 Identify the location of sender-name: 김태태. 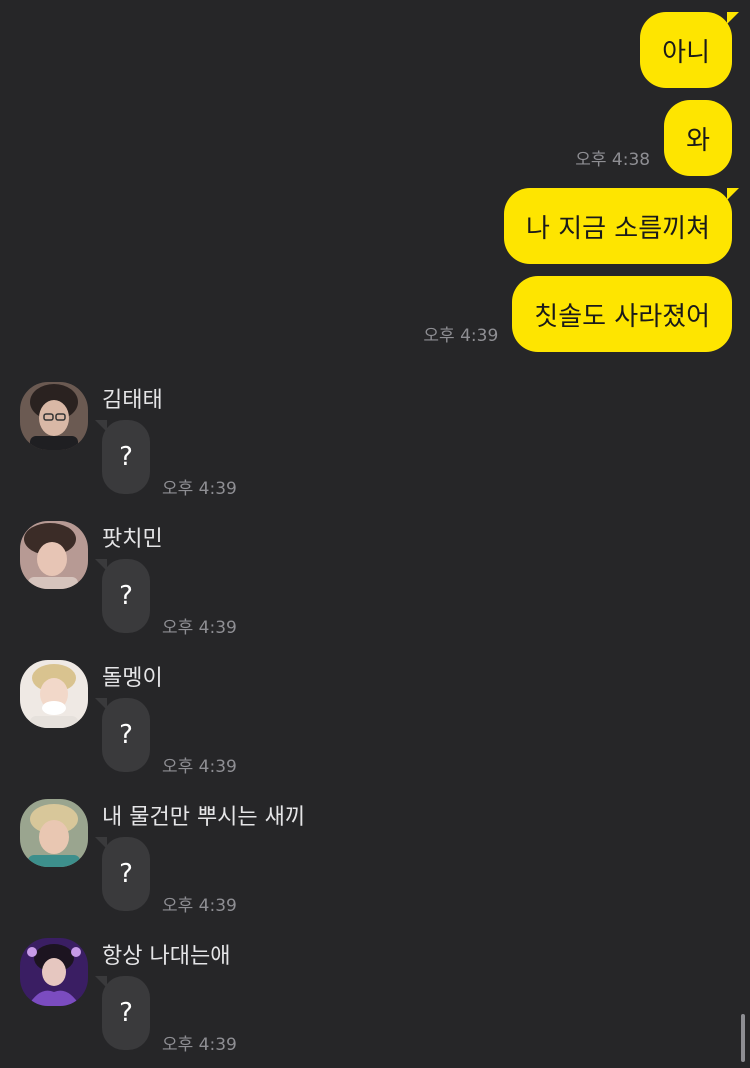
(132, 400).